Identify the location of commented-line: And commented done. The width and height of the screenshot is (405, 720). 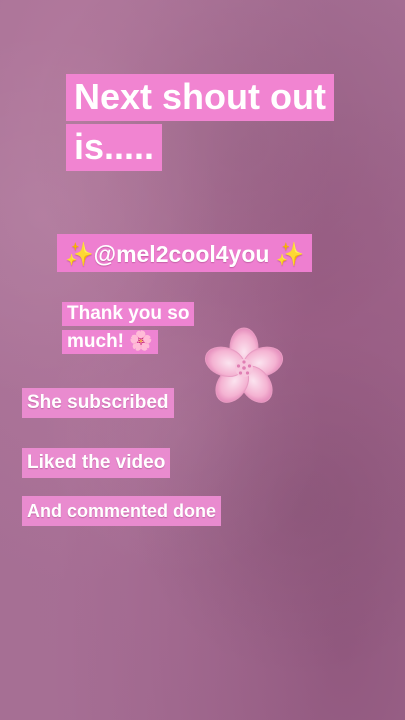
(122, 511).